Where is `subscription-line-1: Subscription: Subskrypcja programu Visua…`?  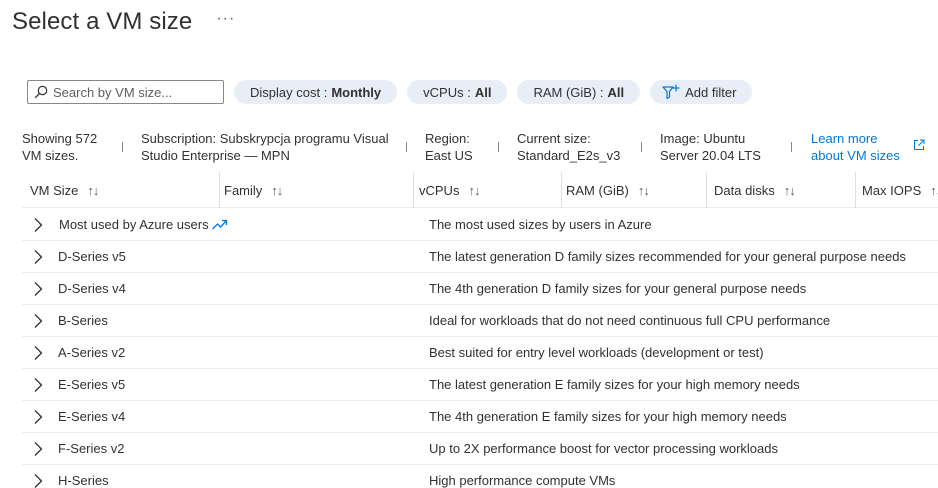 subscription-line-1: Subscription: Subskrypcja programu Visua… is located at coordinates (265, 138).